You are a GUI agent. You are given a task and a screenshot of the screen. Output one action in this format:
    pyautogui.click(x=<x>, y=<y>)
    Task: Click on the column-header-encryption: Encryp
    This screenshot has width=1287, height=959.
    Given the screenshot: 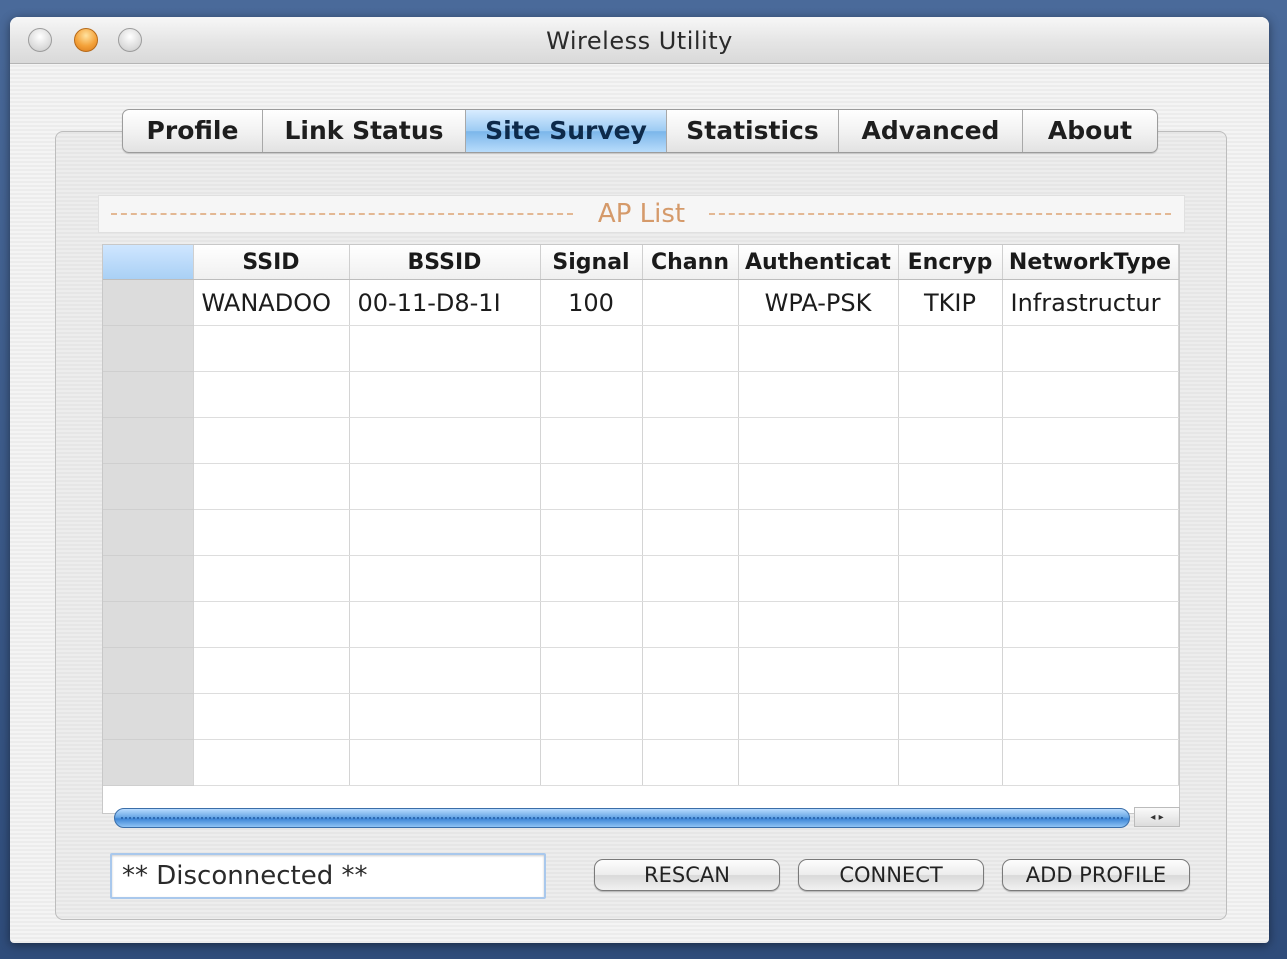 What is the action you would take?
    pyautogui.click(x=950, y=262)
    